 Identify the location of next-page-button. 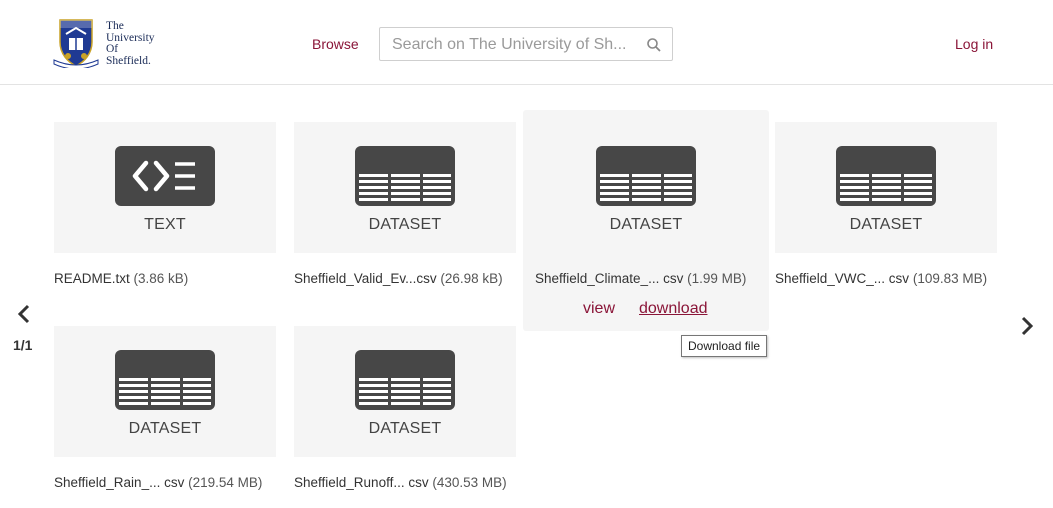
(1027, 326).